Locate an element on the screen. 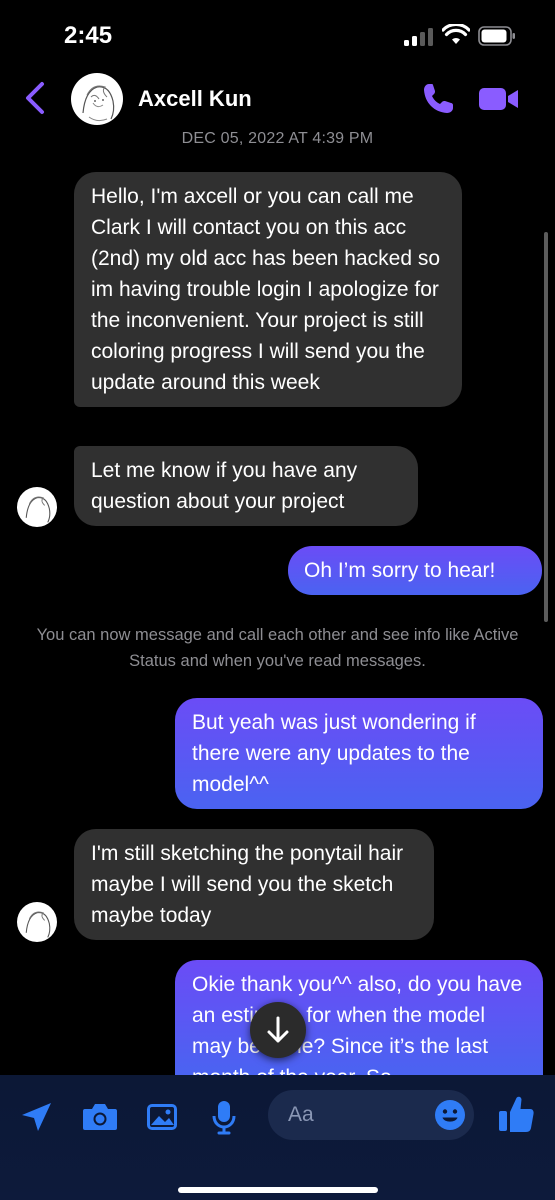 Image resolution: width=555 pixels, height=1200 pixels. video-call-icon is located at coordinates (499, 99).